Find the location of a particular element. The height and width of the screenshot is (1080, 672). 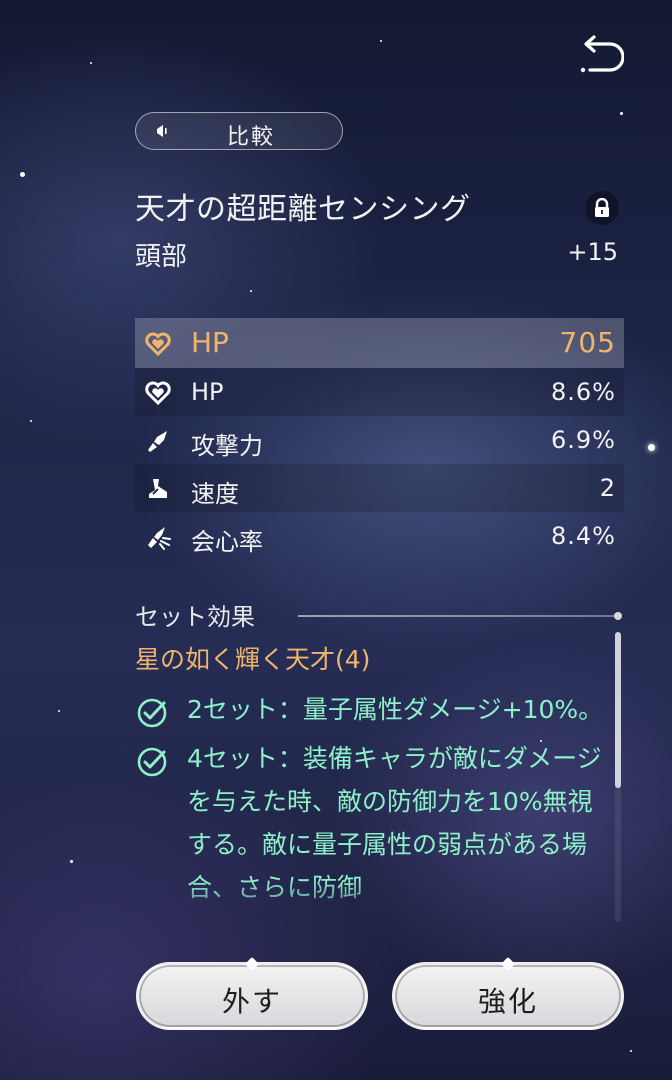

sub-stat-name: 速度 is located at coordinates (215, 494).